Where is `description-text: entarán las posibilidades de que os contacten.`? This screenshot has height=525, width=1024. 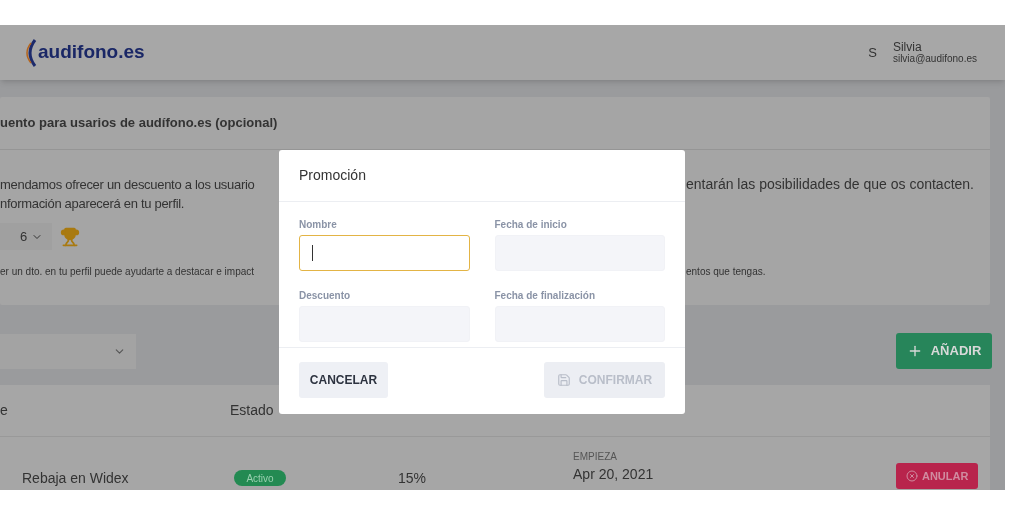 description-text: entarán las posibilidades de que os contacten. is located at coordinates (830, 184).